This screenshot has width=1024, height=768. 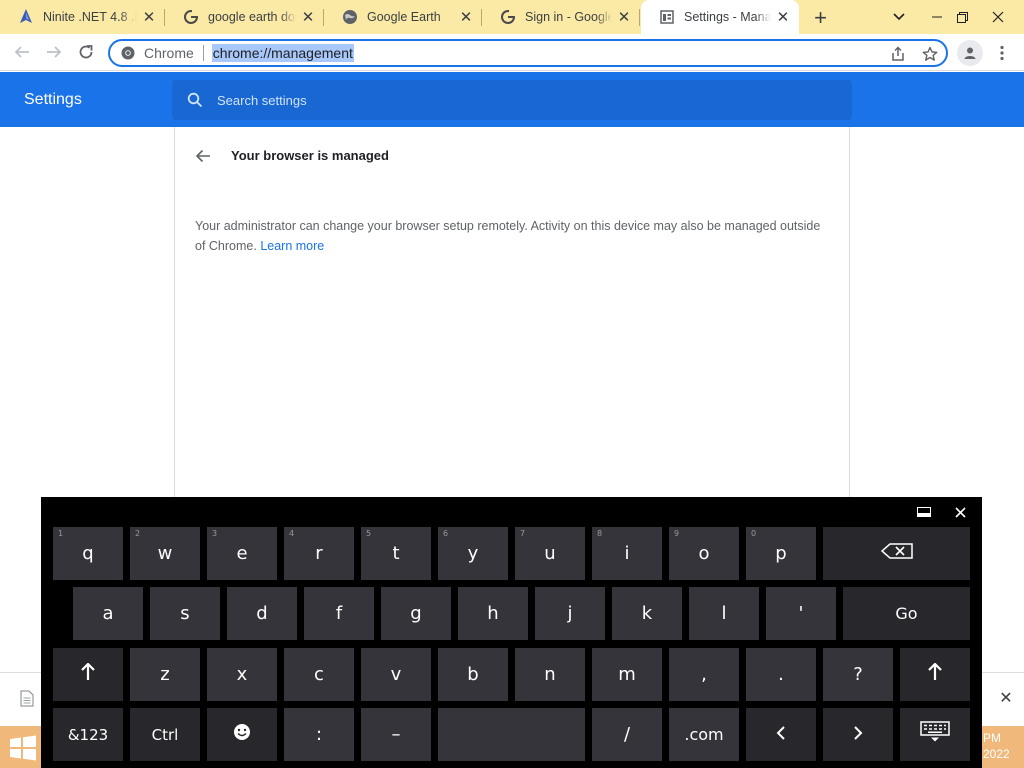 What do you see at coordinates (339, 613) in the screenshot?
I see `key-f: f` at bounding box center [339, 613].